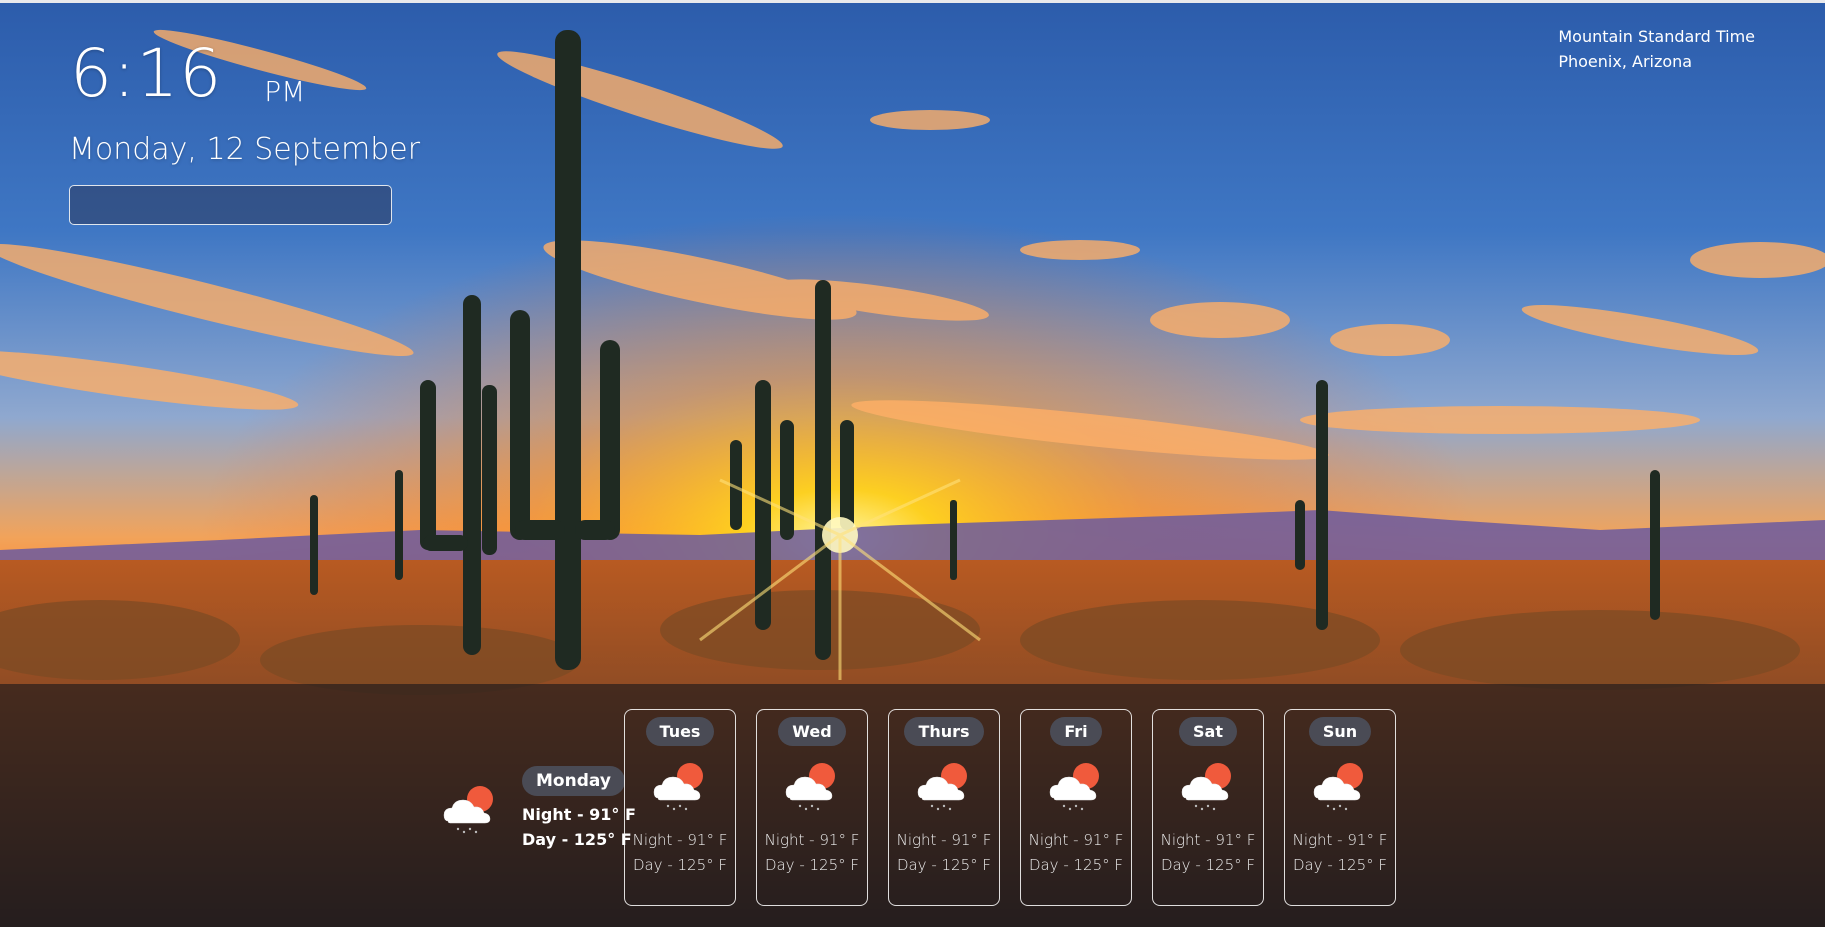  What do you see at coordinates (573, 781) in the screenshot?
I see `today-day-label: Monday` at bounding box center [573, 781].